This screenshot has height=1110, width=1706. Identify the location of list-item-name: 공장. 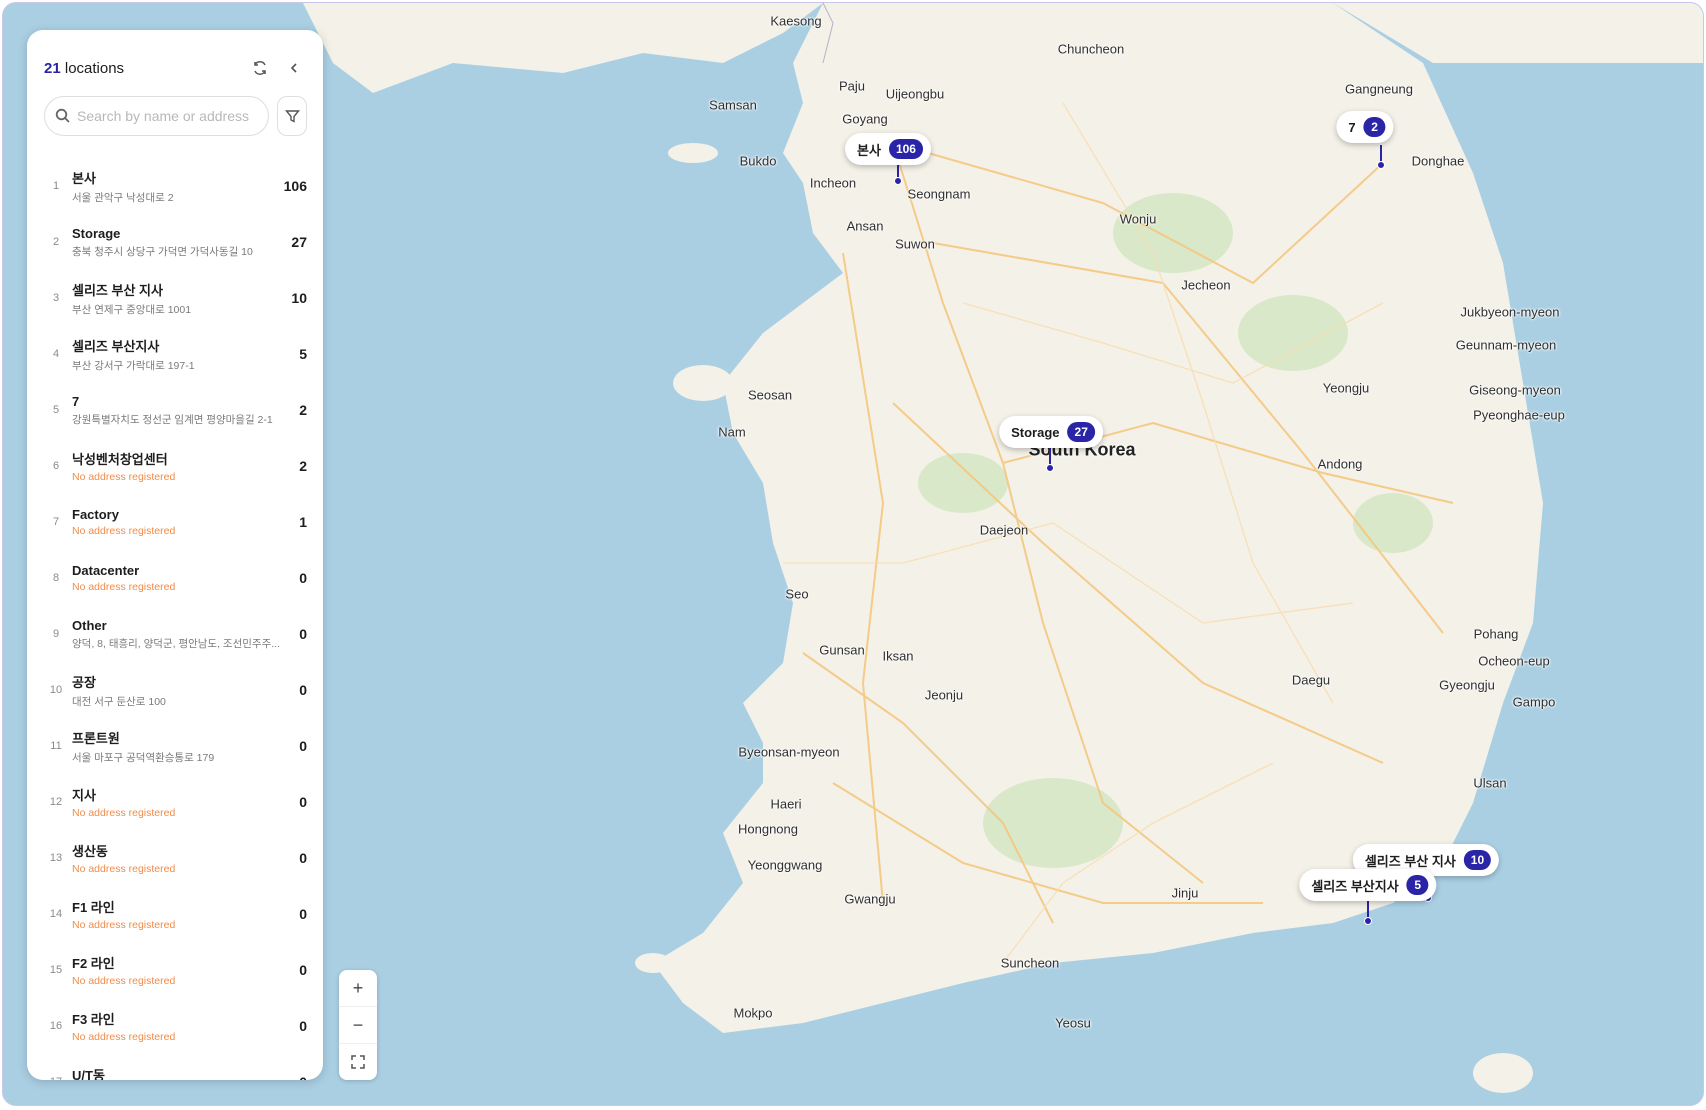
(84, 682).